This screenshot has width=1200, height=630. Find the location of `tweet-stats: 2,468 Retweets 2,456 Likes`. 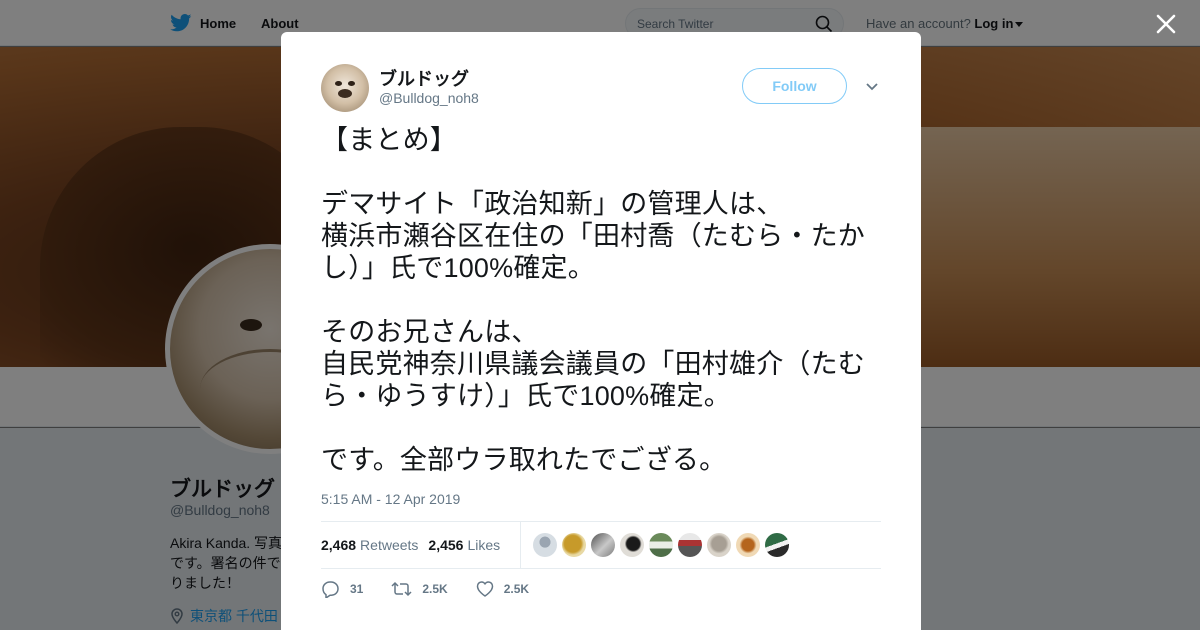

tweet-stats: 2,468 Retweets 2,456 Likes is located at coordinates (601, 545).